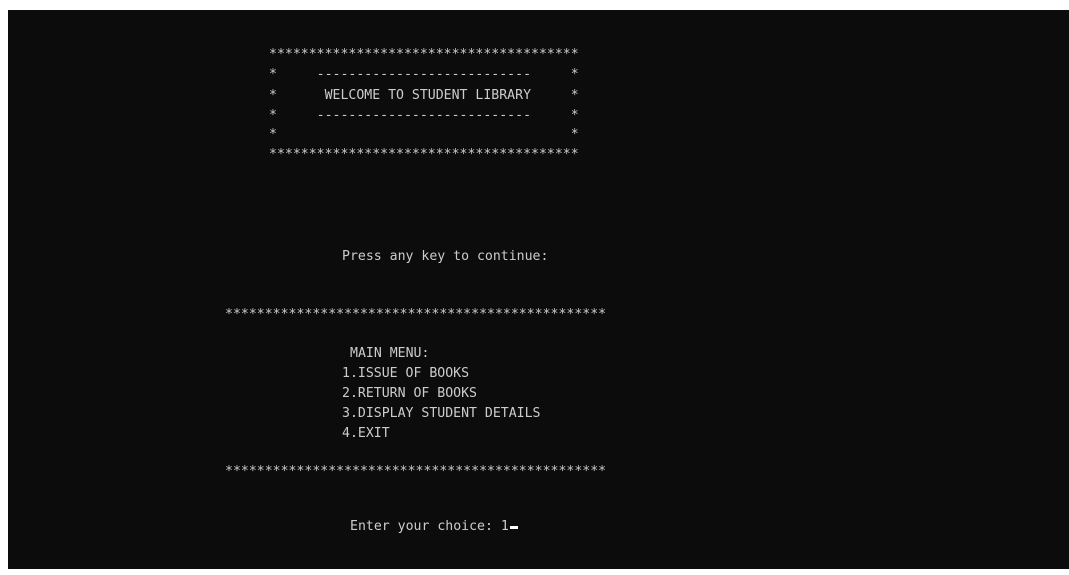  Describe the element at coordinates (445, 256) in the screenshot. I see `continue-prompt: Press any key to continue:` at that location.